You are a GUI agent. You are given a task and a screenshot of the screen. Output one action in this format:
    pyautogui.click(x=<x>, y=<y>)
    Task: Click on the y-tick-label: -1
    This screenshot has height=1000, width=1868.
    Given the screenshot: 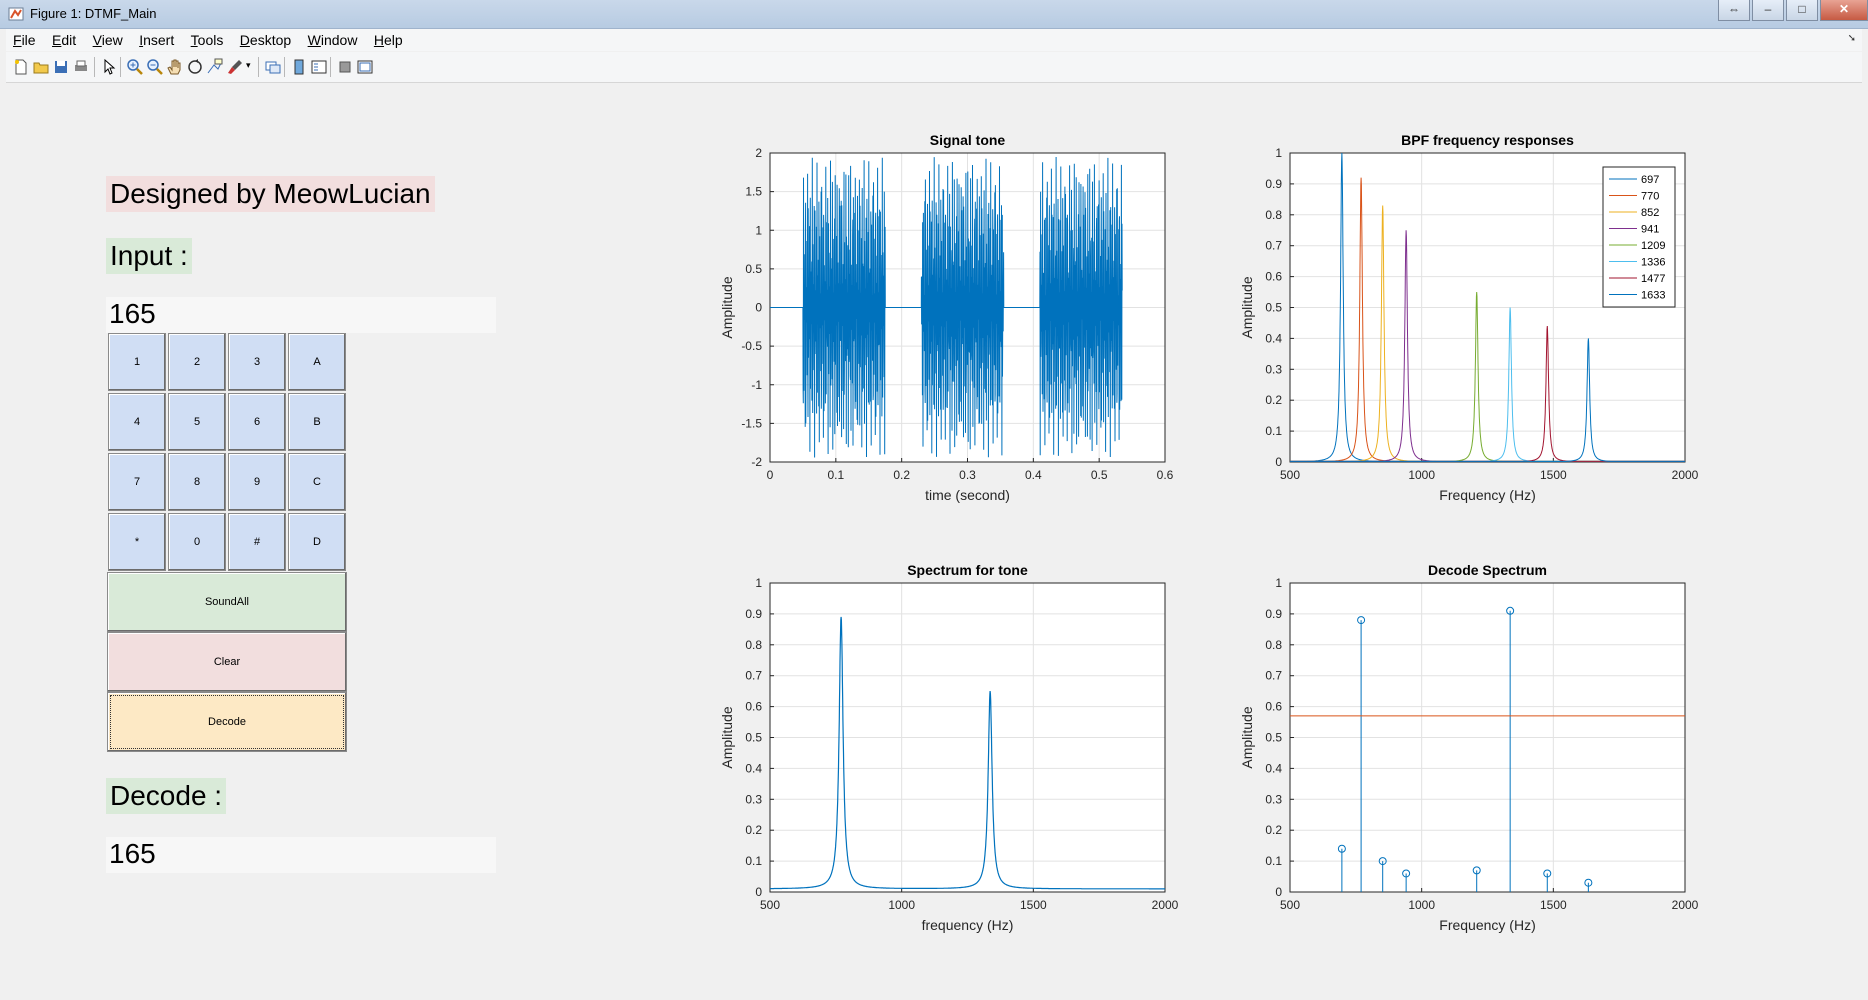 What is the action you would take?
    pyautogui.click(x=756, y=385)
    